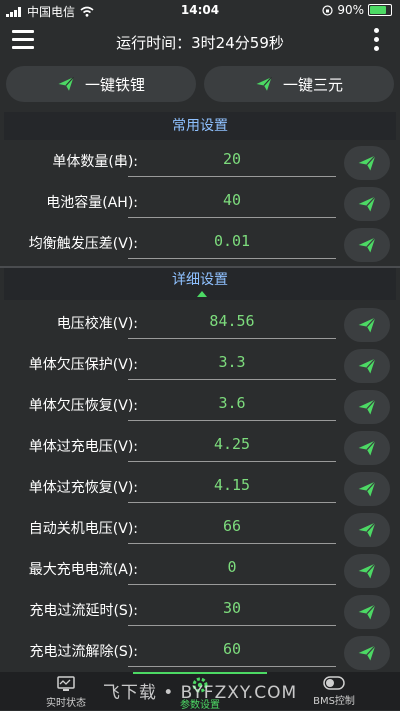 This screenshot has height=711, width=400. I want to click on cell-count-field: 20, so click(232, 161).